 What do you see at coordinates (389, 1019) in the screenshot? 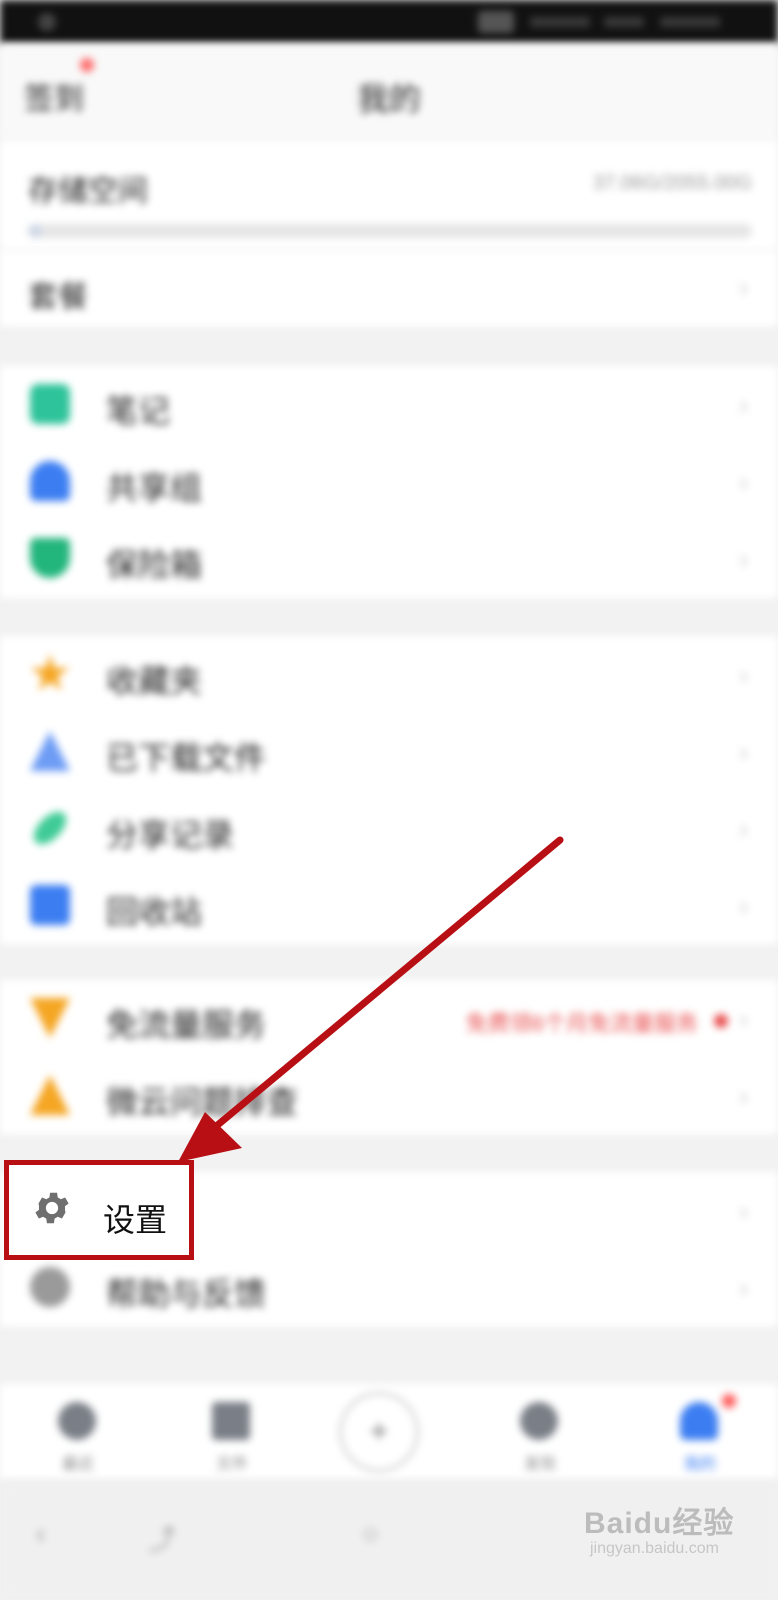
I see `menu-item-free-traffic: 免流量服务 免费领6个月免流量服务 ›` at bounding box center [389, 1019].